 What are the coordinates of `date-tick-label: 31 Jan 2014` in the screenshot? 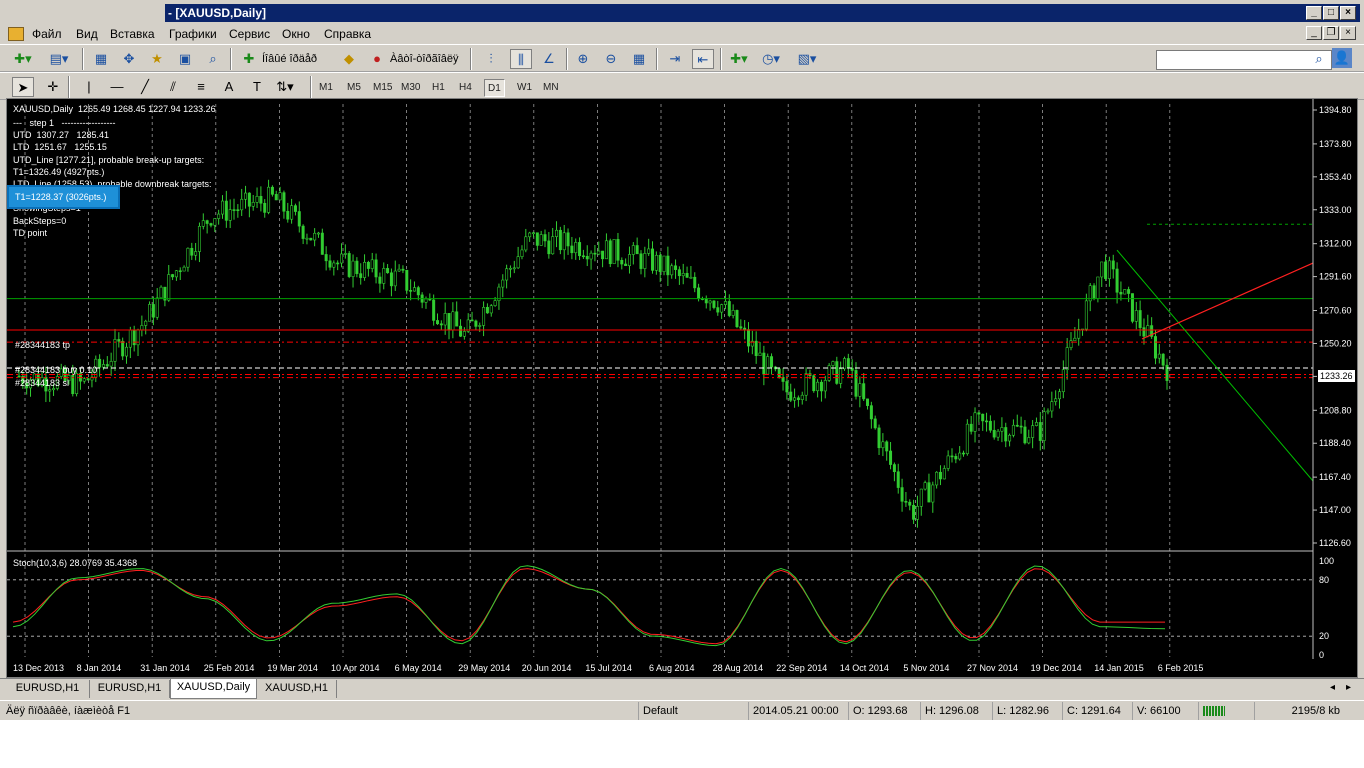 It's located at (165, 668).